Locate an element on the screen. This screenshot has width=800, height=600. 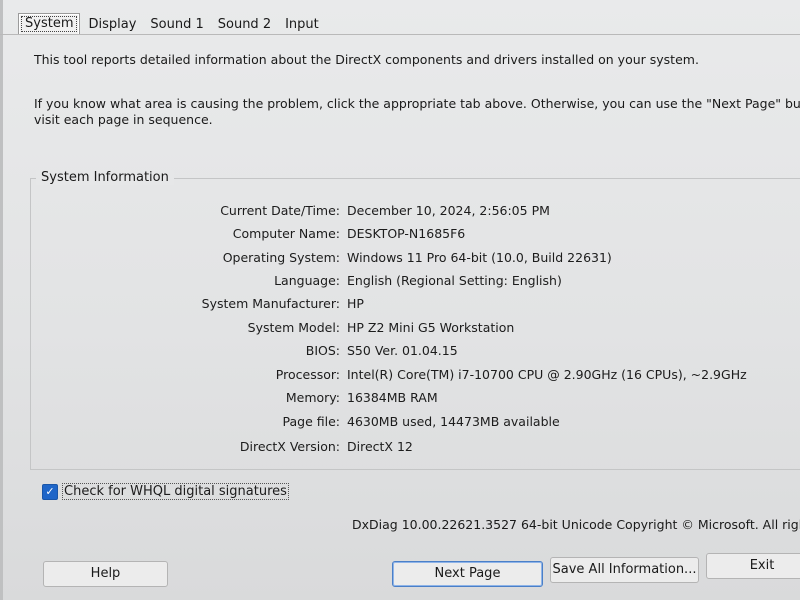
info-row-computer-name: Computer Name: DESKTOP-N1685F6 is located at coordinates (400, 237).